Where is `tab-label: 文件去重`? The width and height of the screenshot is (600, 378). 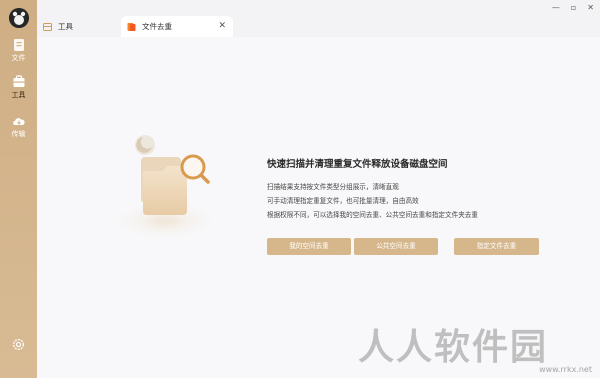
tab-label: 文件去重 is located at coordinates (157, 26).